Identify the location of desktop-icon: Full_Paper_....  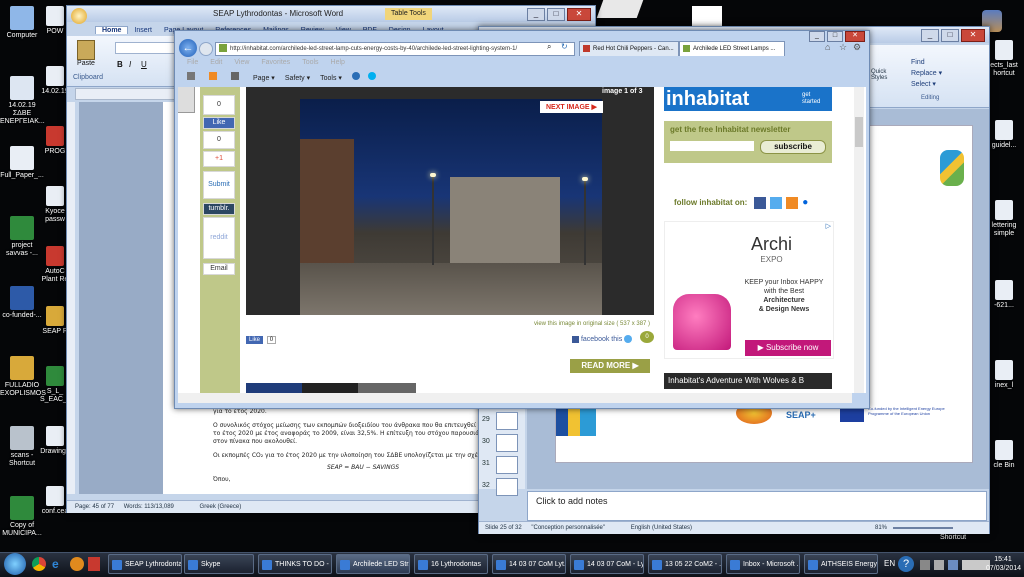
(22, 163).